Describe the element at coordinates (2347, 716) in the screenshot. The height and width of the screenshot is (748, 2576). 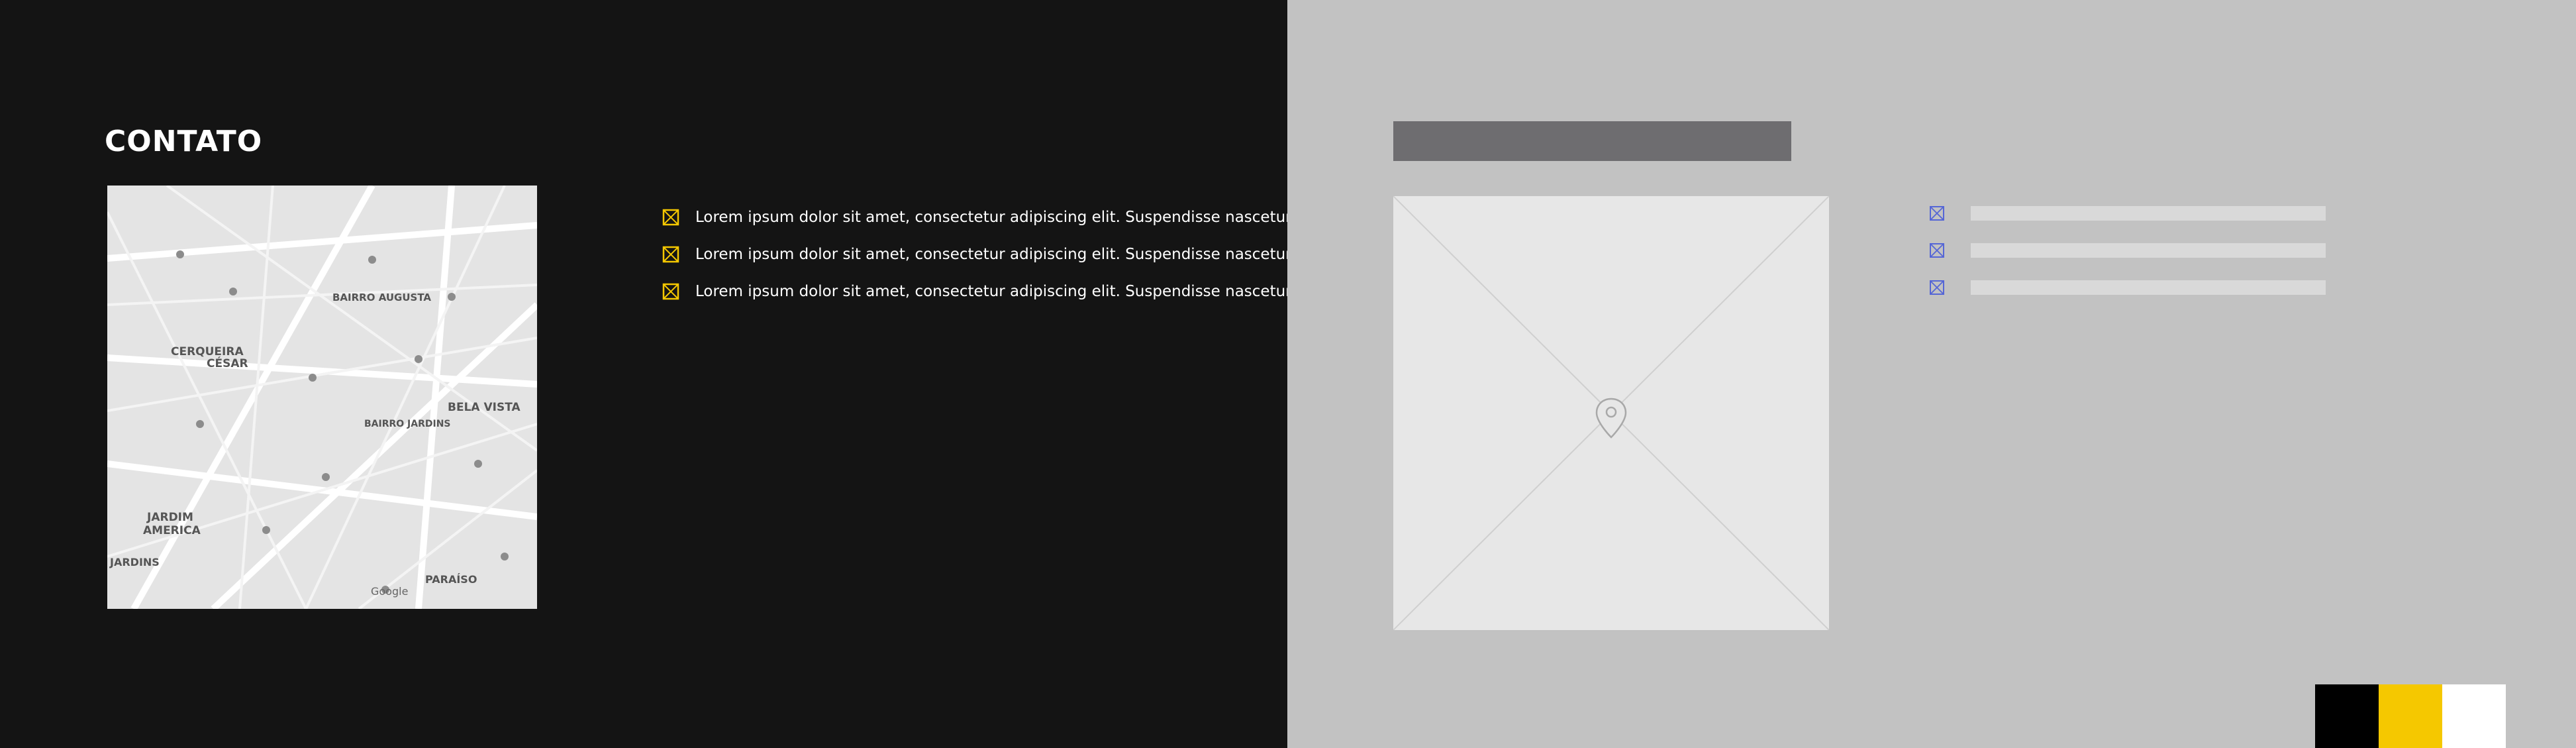
I see `swatch-black` at that location.